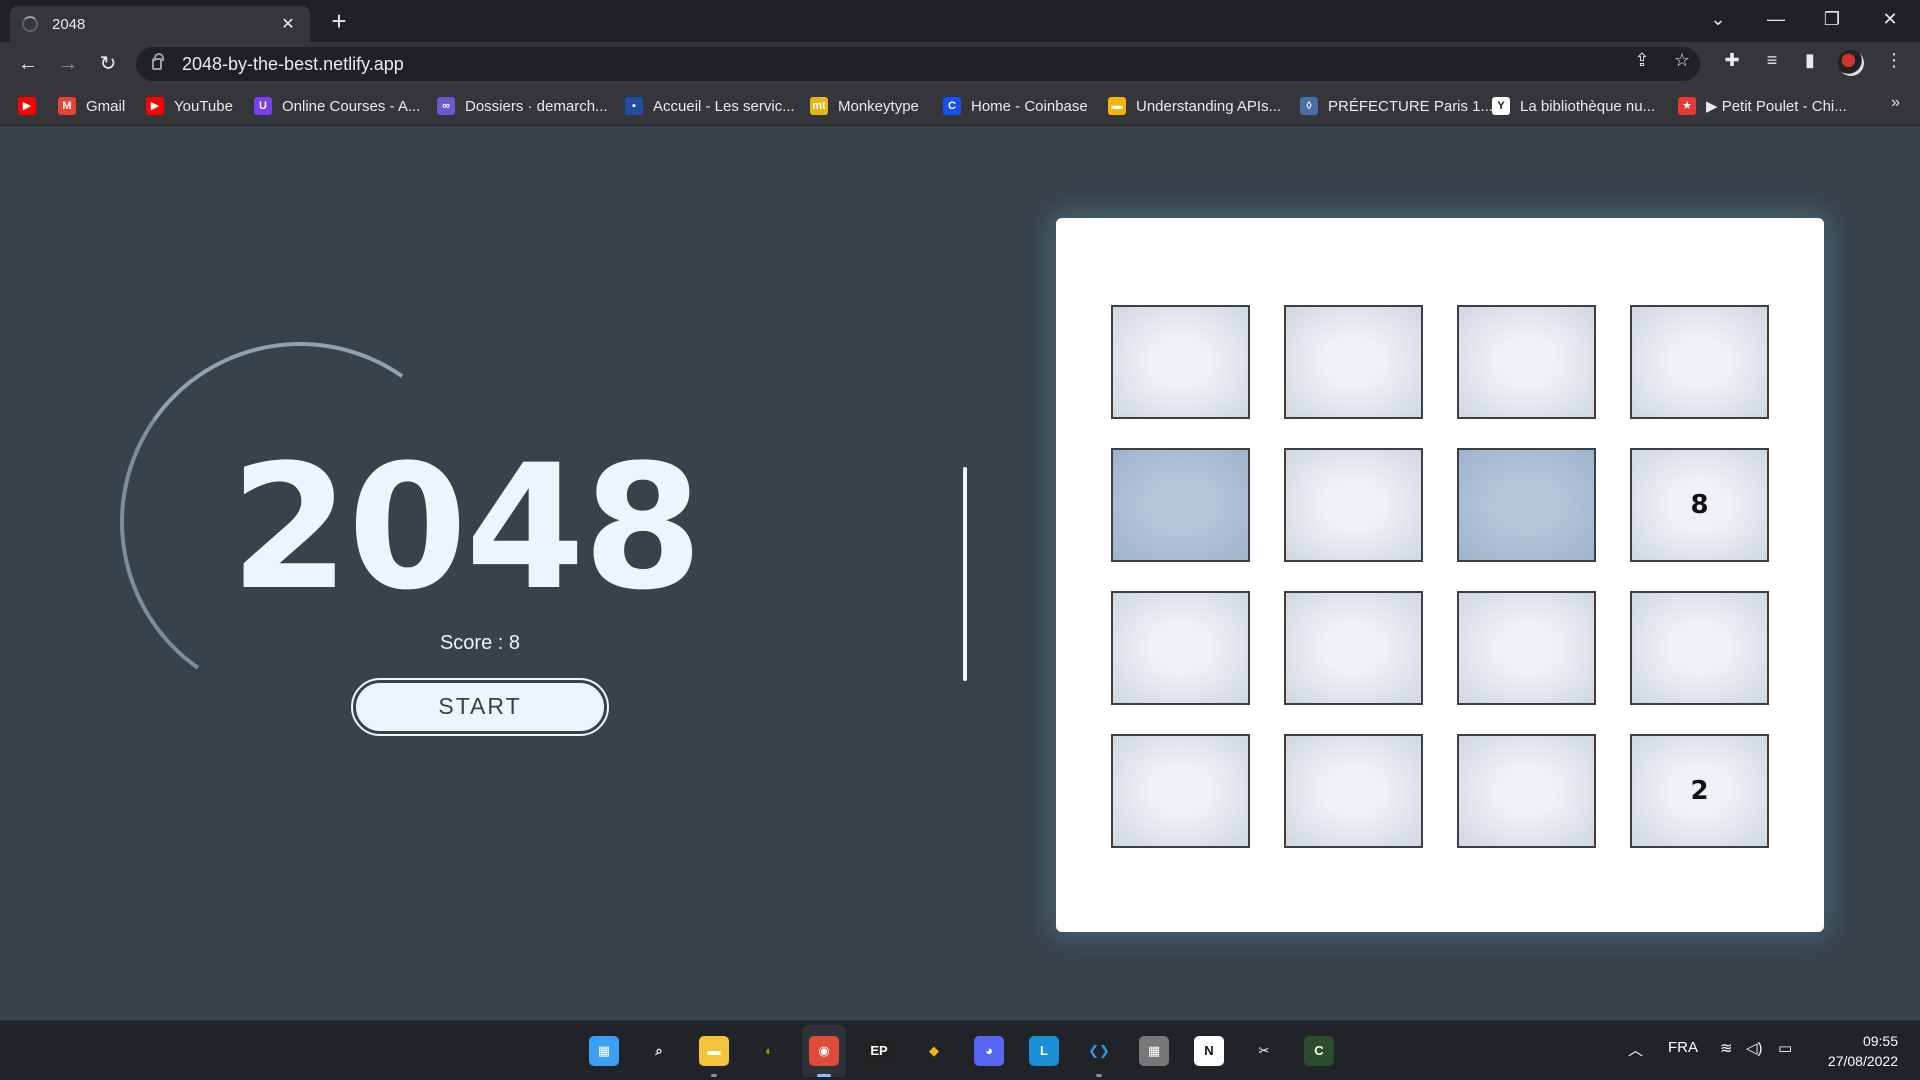 This screenshot has width=1920, height=1080. Describe the element at coordinates (1754, 1048) in the screenshot. I see `volume-icon: ◁)` at that location.